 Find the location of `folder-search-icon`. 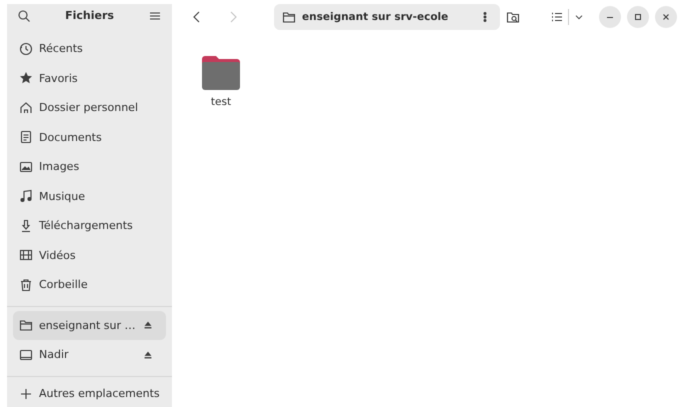

folder-search-icon is located at coordinates (513, 17).